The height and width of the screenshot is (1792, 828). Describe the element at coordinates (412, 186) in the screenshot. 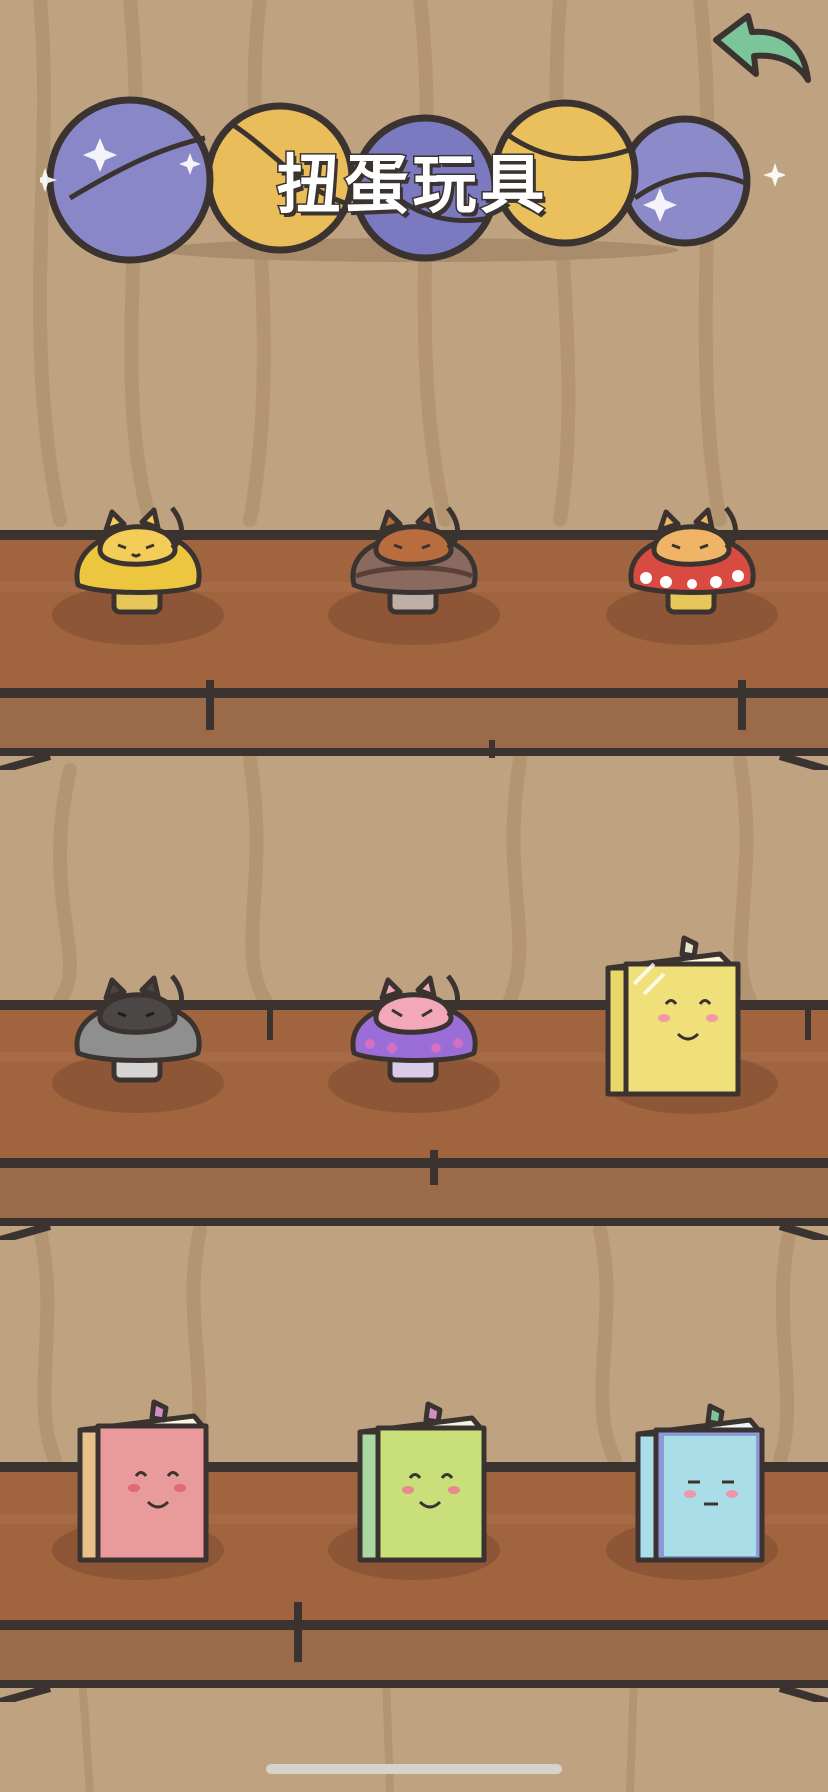

I see `screen-title: 扭蛋玩具` at that location.